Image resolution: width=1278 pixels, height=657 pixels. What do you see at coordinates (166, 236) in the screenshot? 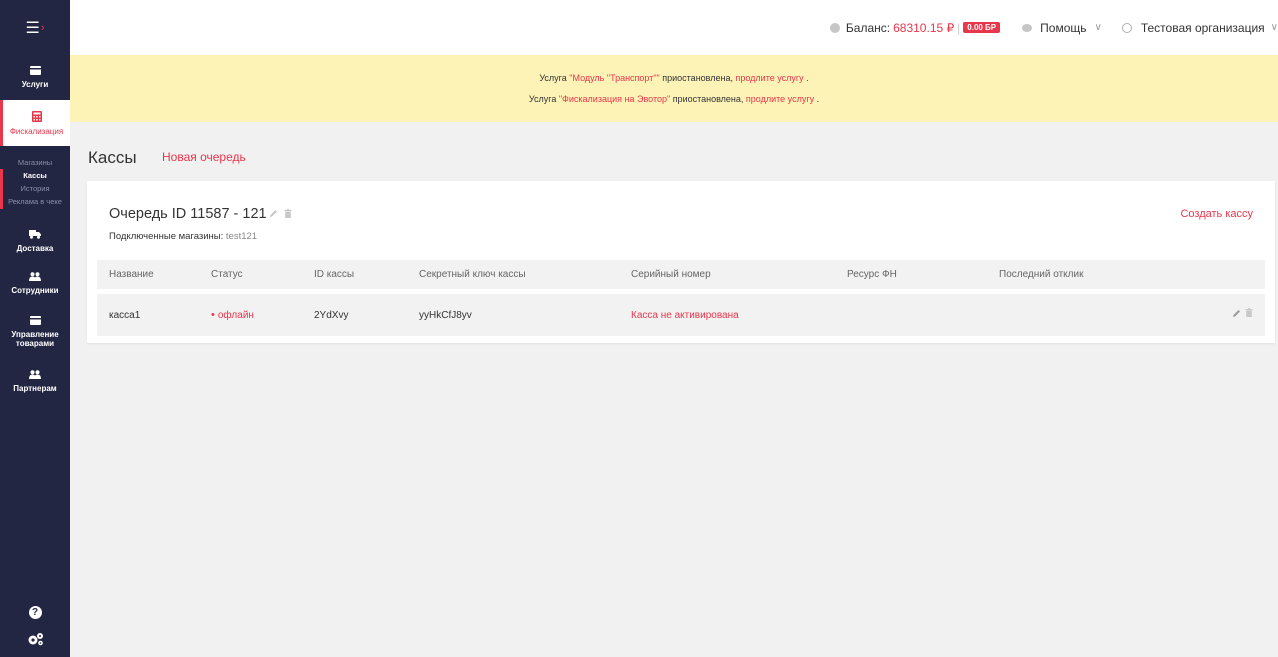
I see `connected-stores-label: Подключенные магазины:` at bounding box center [166, 236].